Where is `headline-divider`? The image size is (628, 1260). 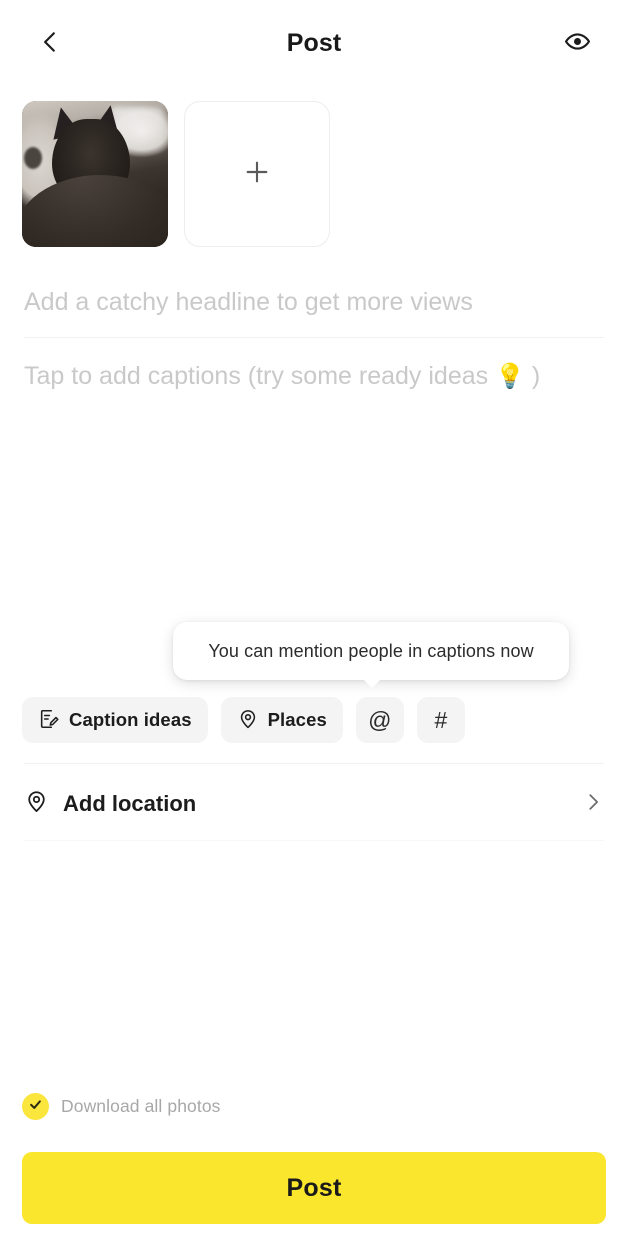
headline-divider is located at coordinates (314, 337).